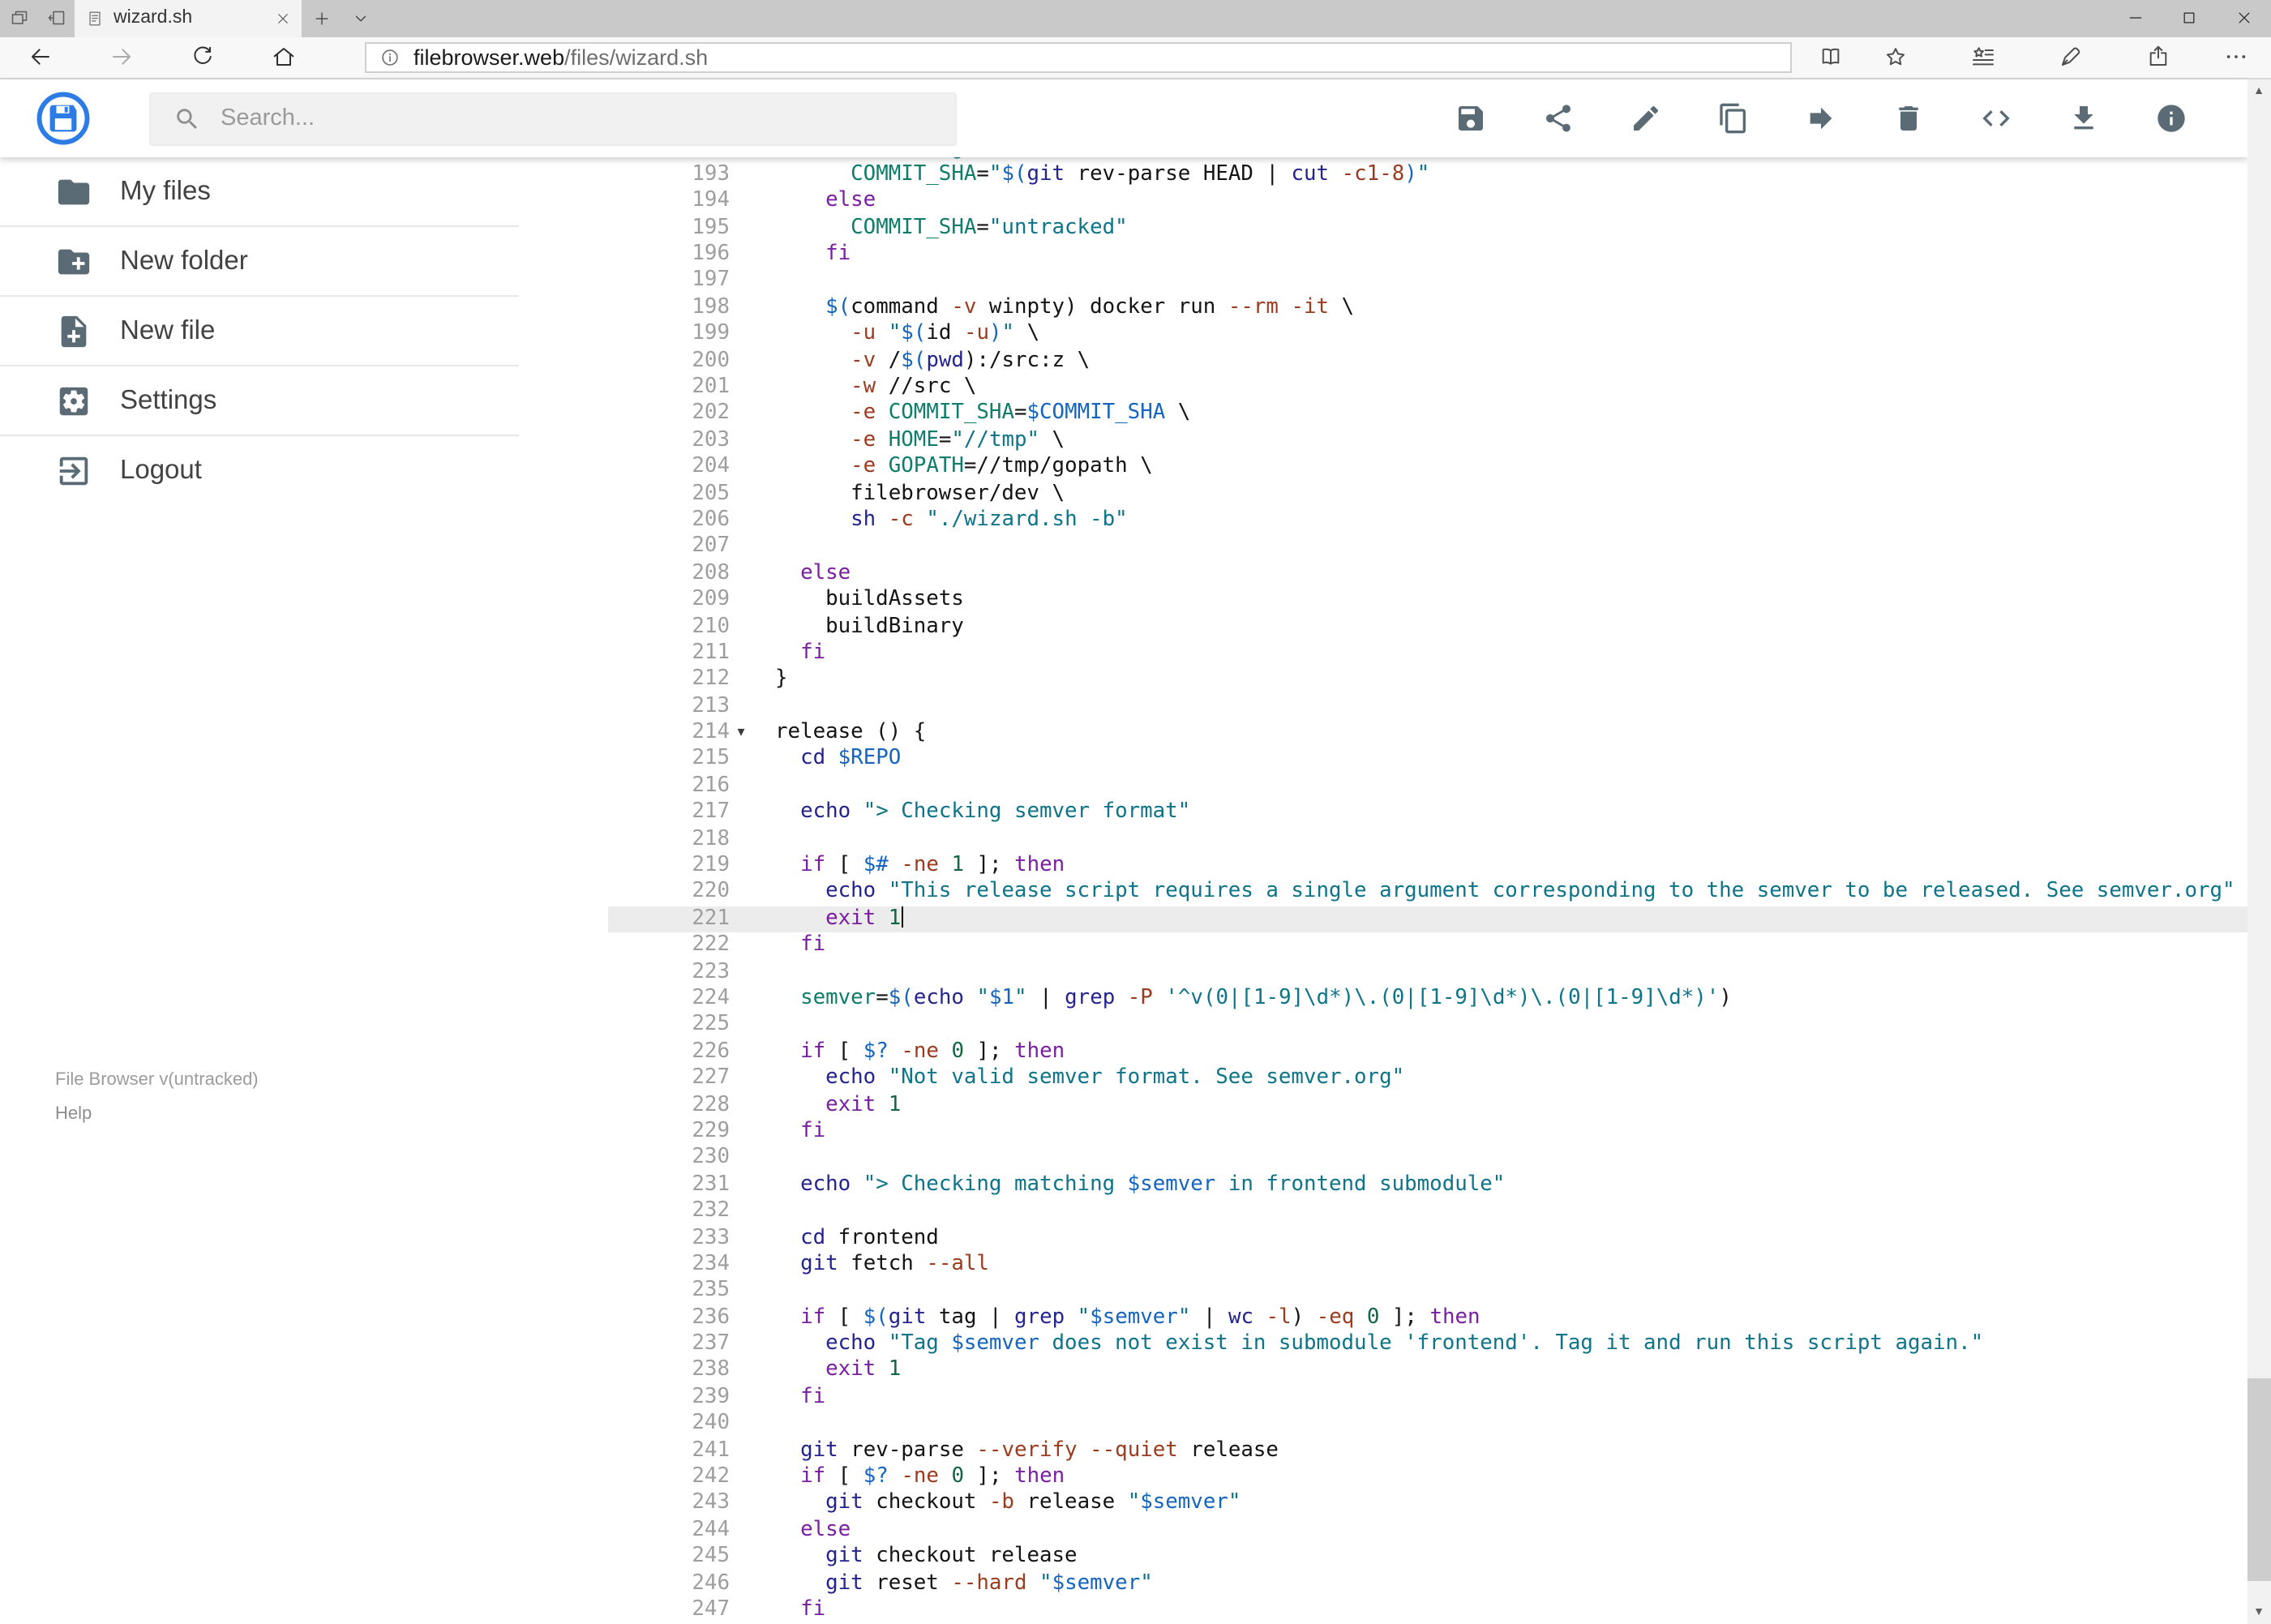 This screenshot has height=1624, width=2271. What do you see at coordinates (157, 1114) in the screenshot?
I see `help-link: Help` at bounding box center [157, 1114].